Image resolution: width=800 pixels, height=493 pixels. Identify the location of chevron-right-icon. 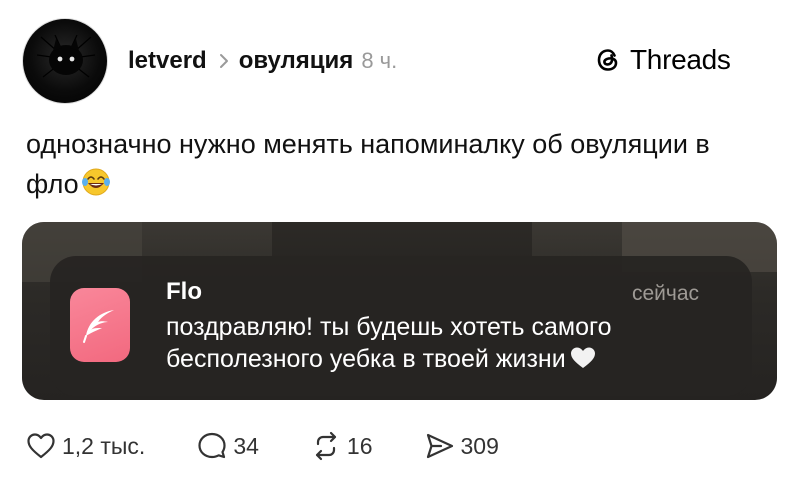
(223, 61).